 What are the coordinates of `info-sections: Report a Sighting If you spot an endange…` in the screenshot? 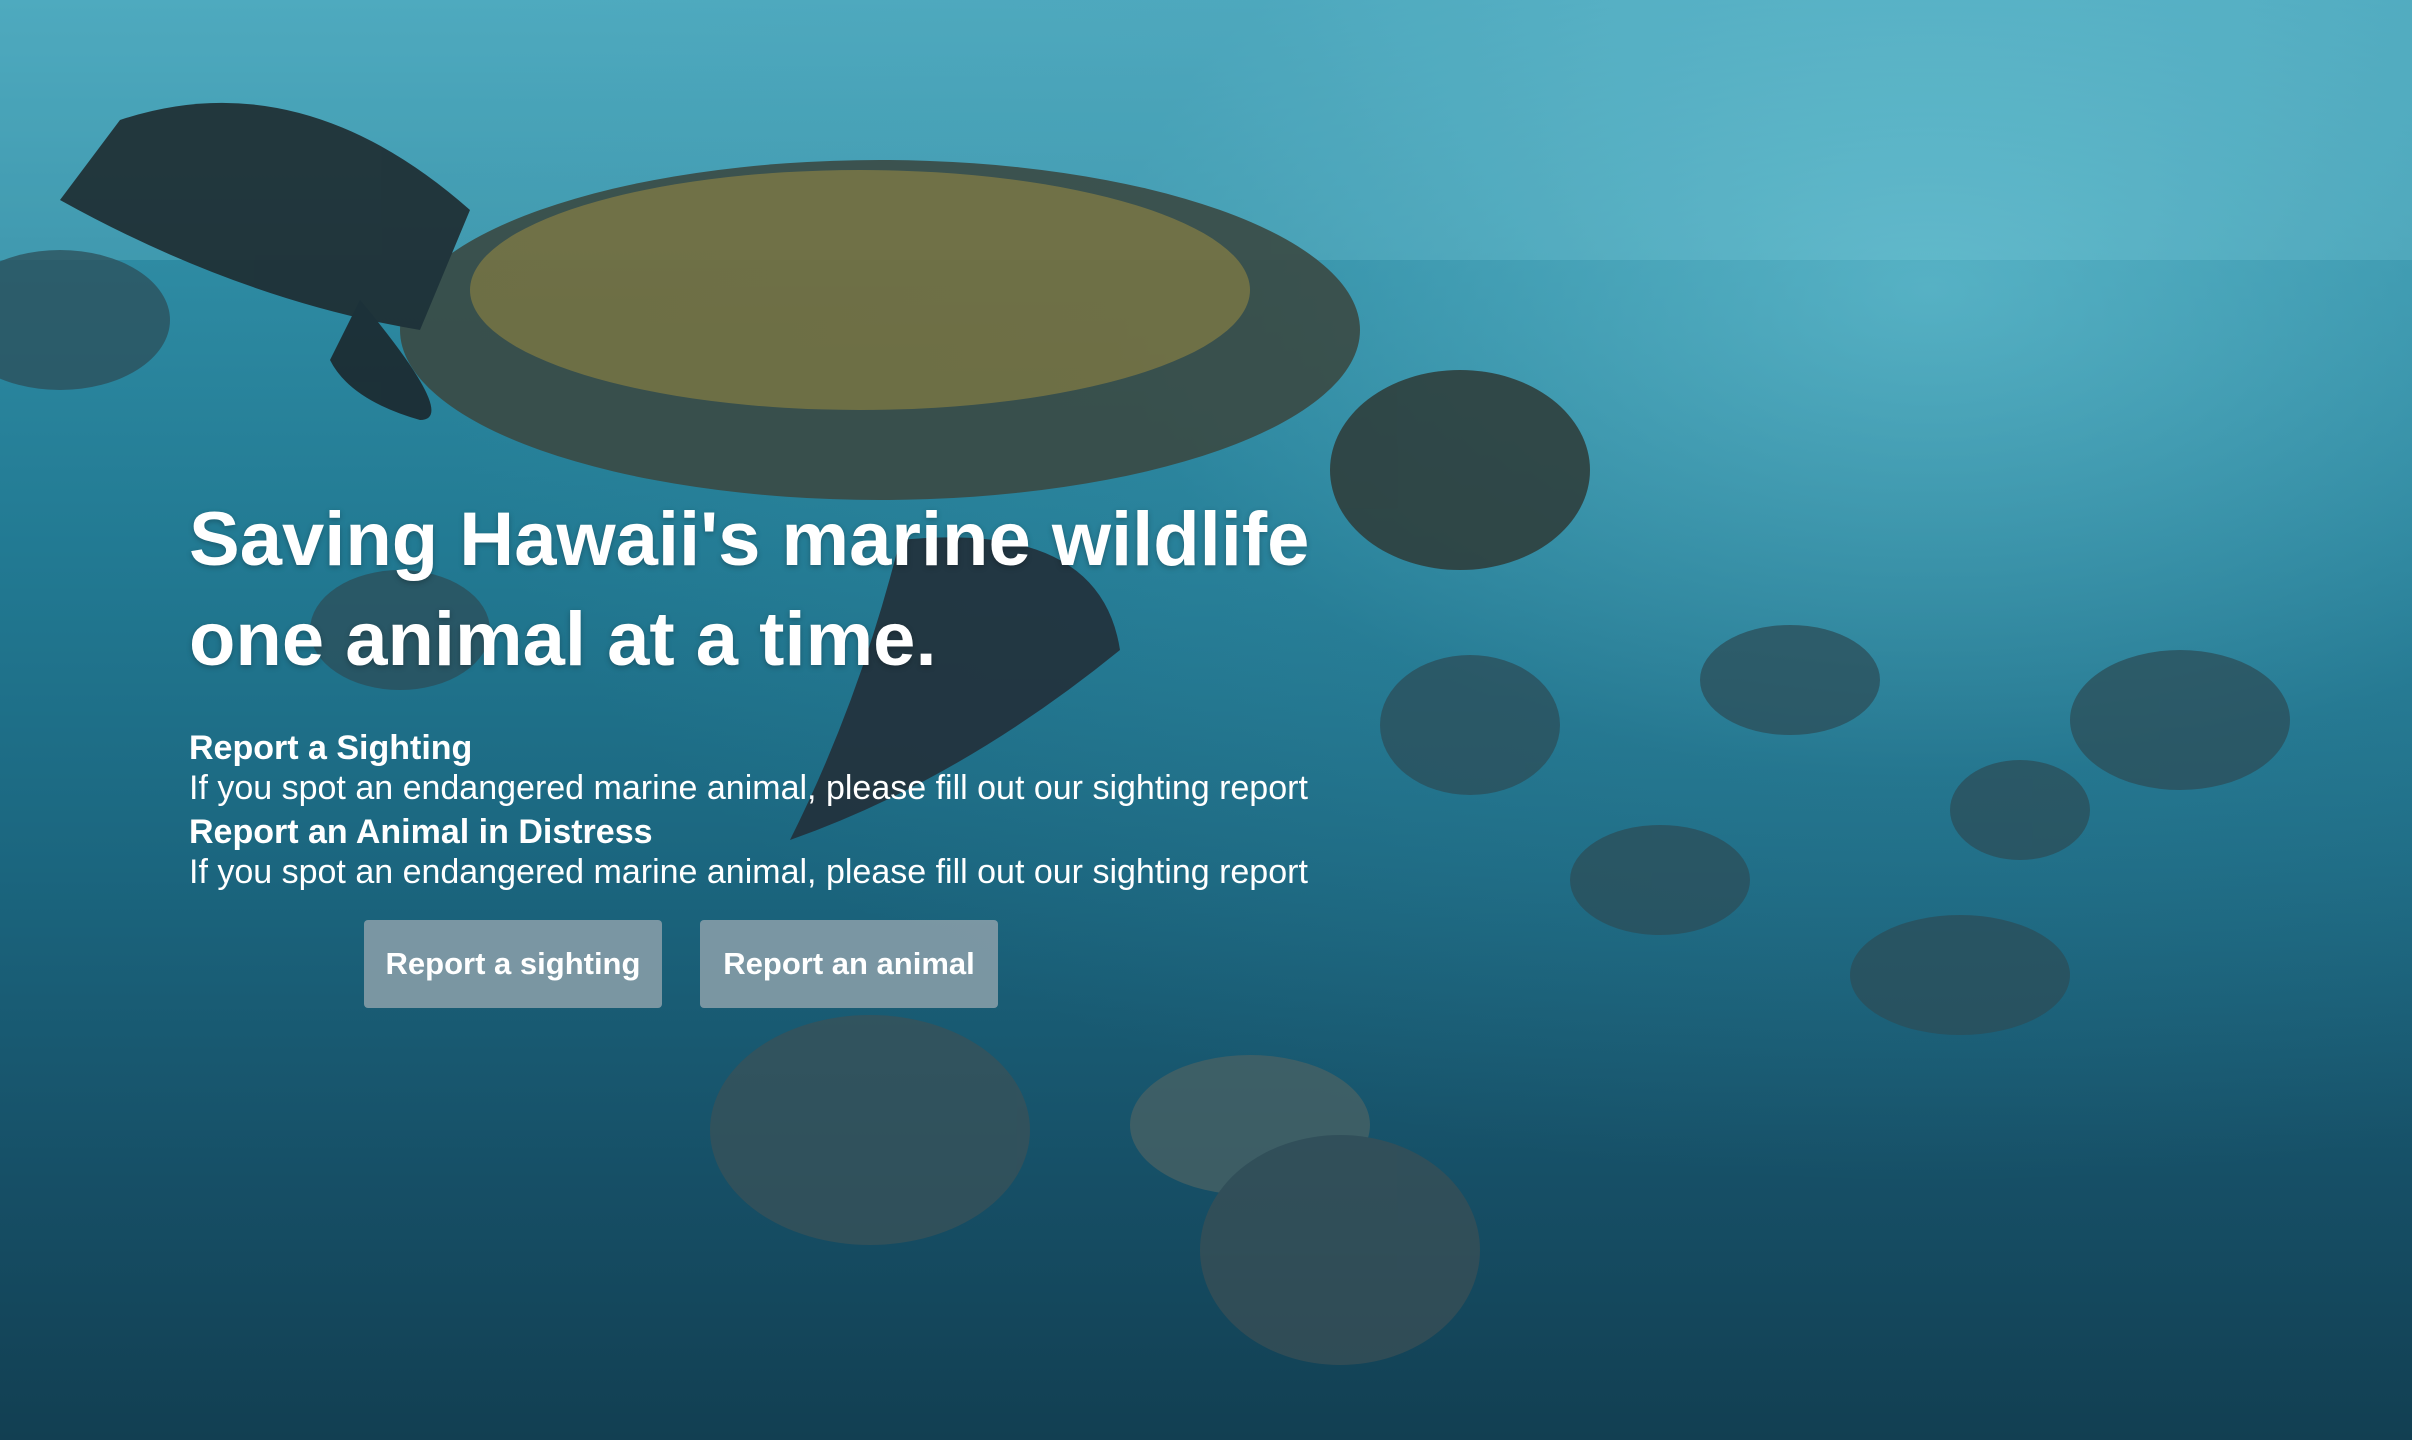 It's located at (839, 810).